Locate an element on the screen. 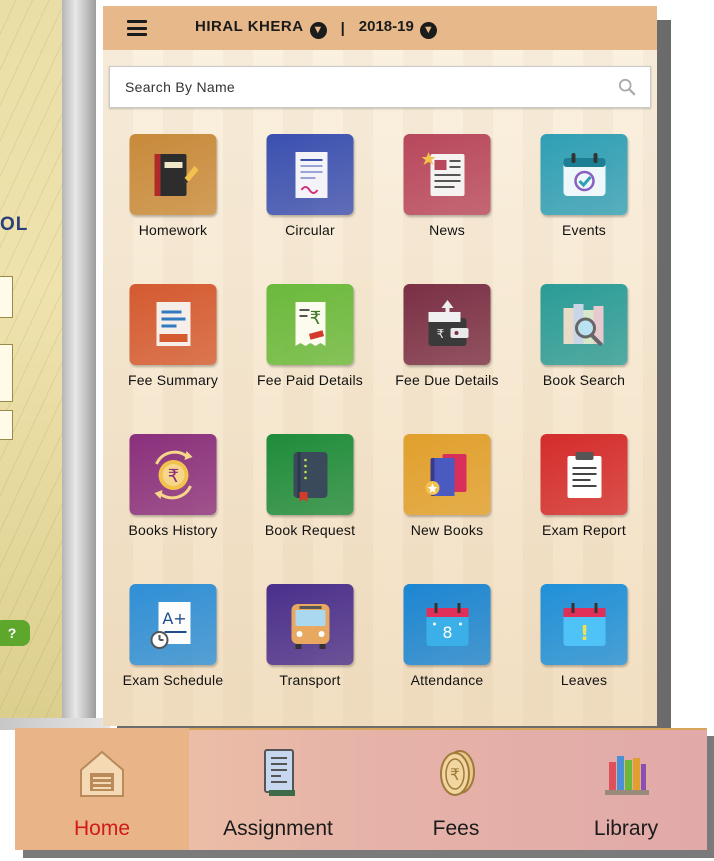 The width and height of the screenshot is (714, 861). tile-events: Events is located at coordinates (584, 195).